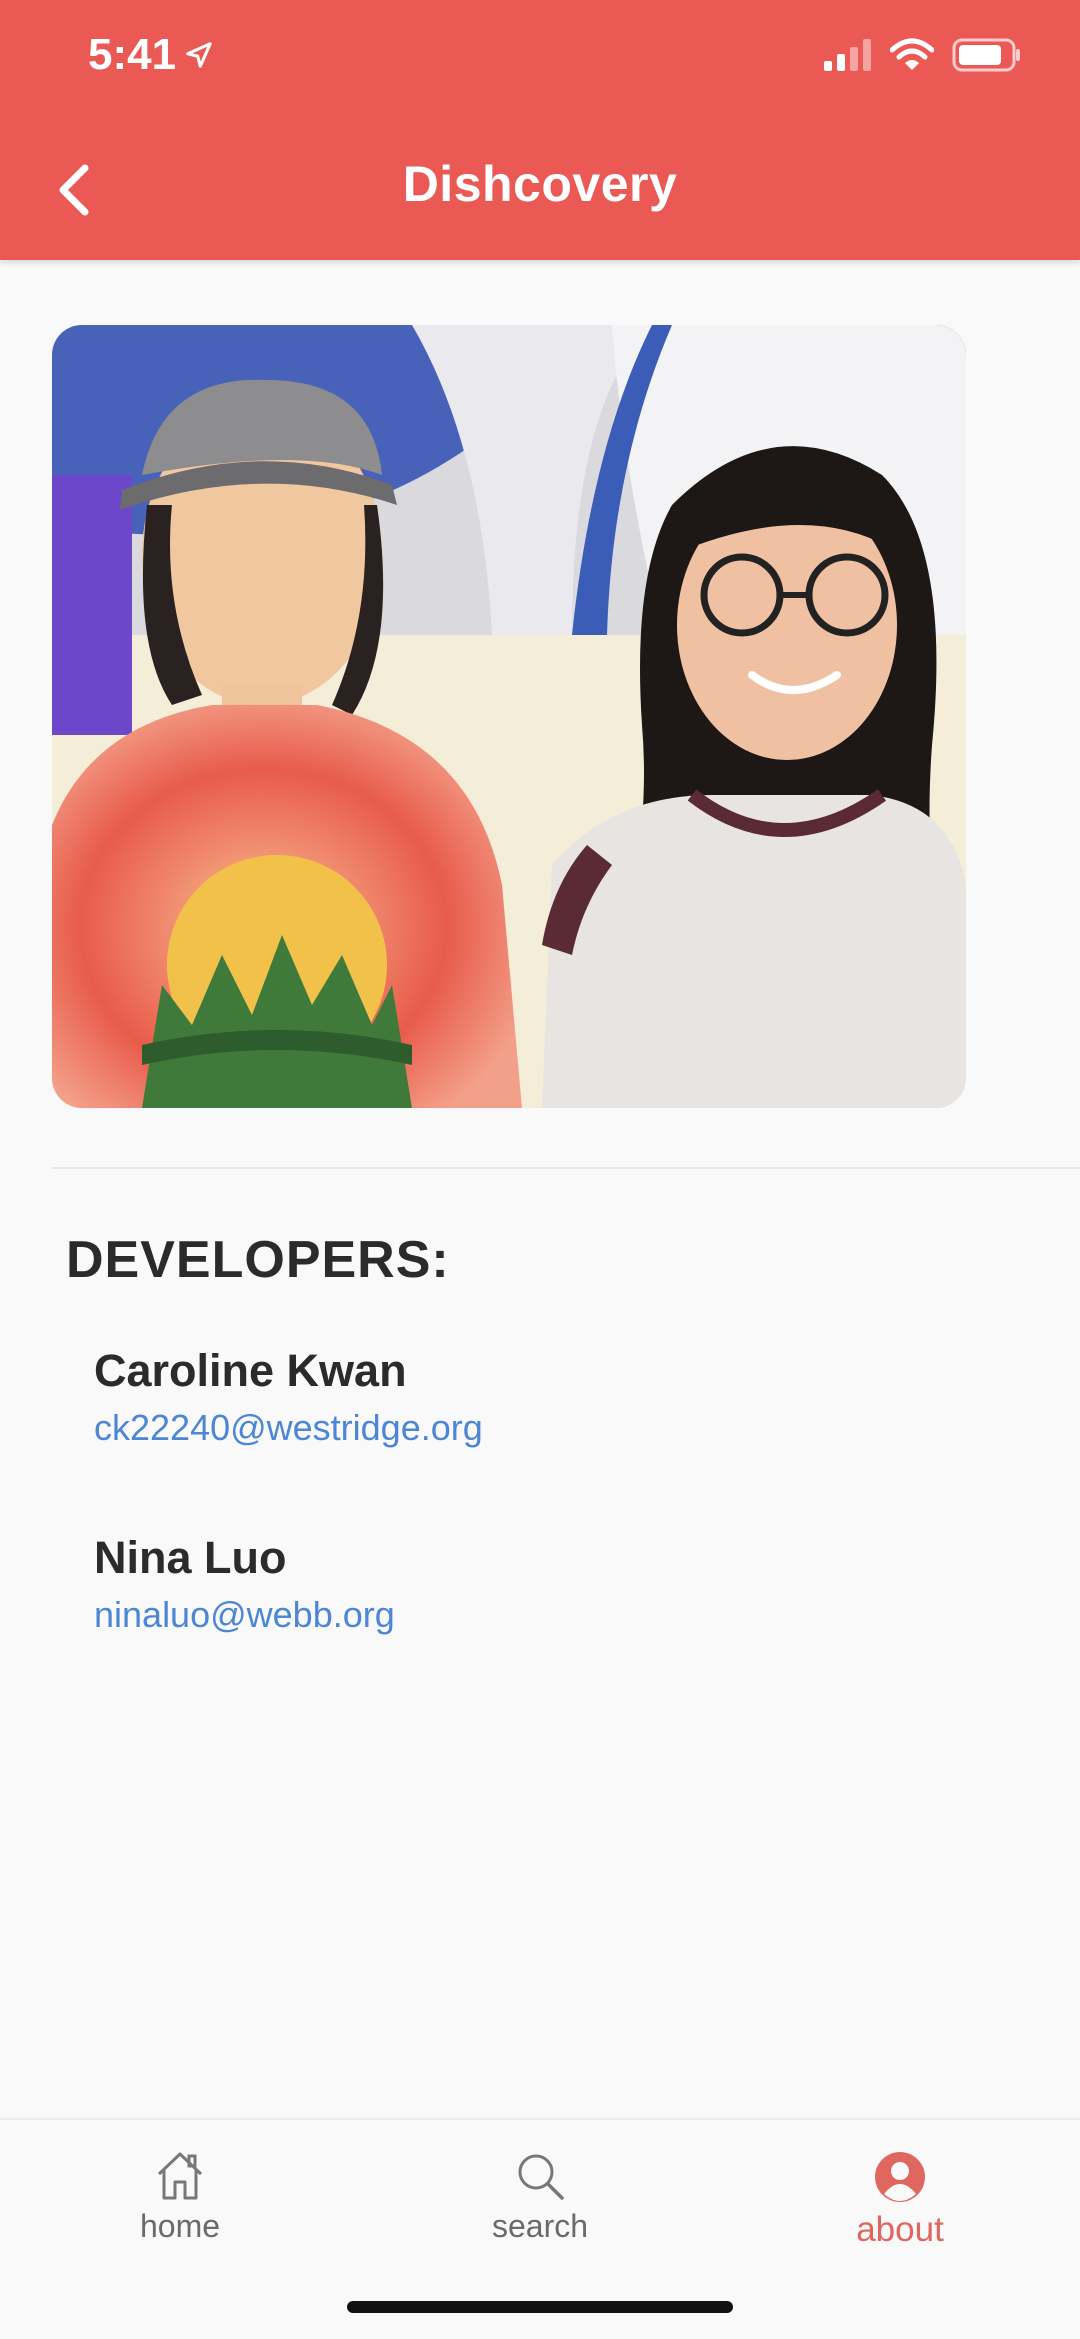 Image resolution: width=1080 pixels, height=2339 pixels. I want to click on status-time-group: 5:41, so click(151, 55).